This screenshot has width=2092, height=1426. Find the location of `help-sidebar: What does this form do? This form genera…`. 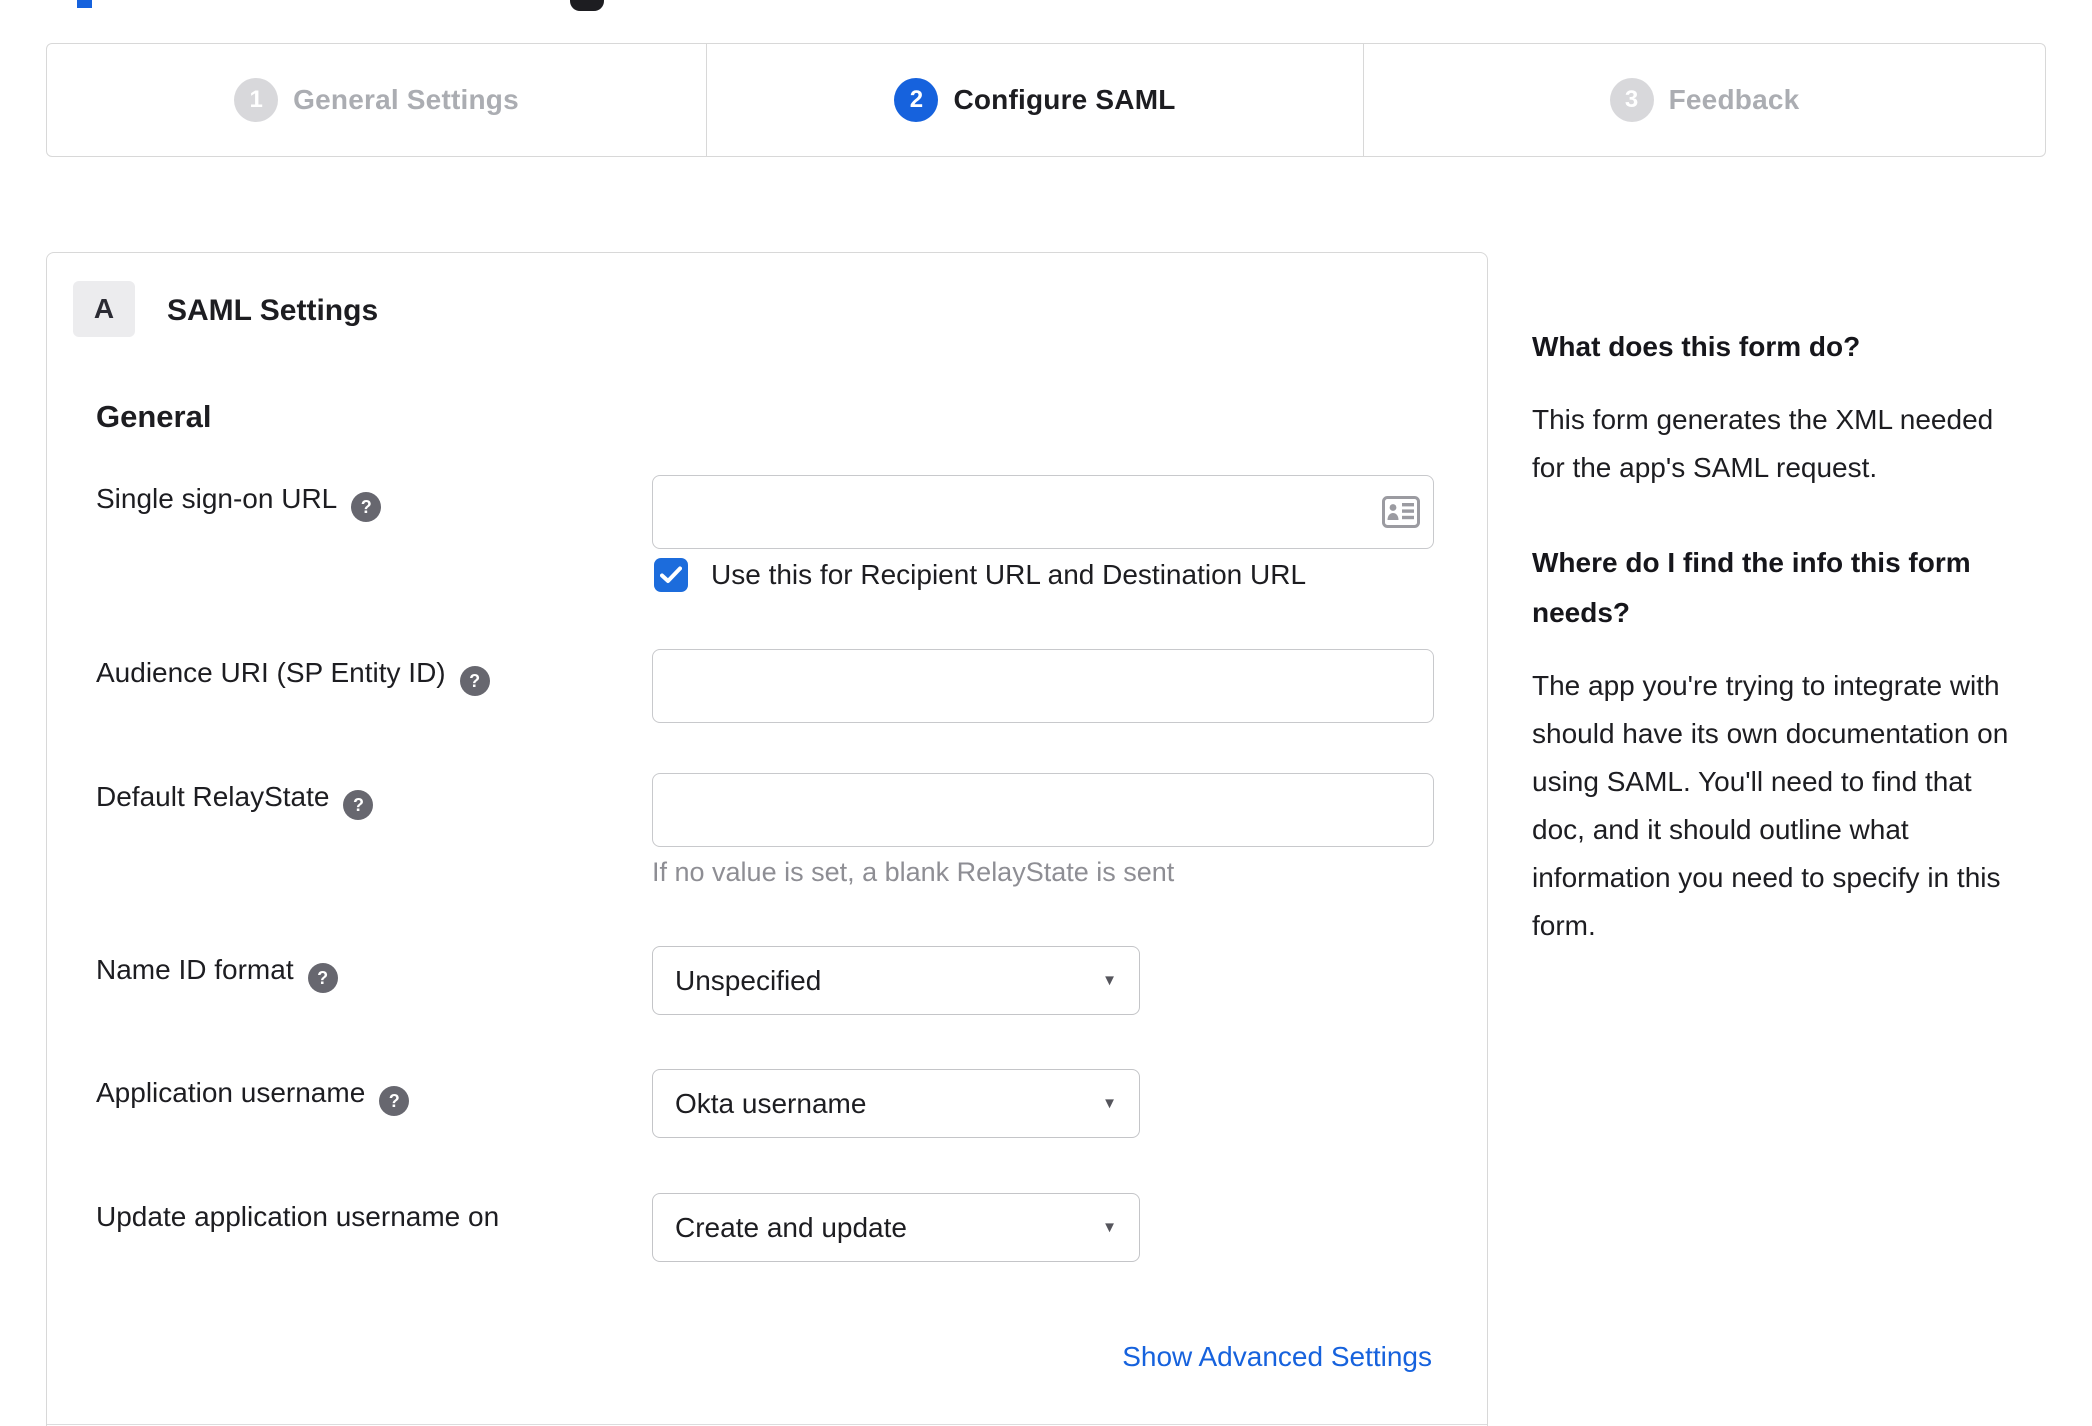

help-sidebar: What does this form do? This form genera… is located at coordinates (1784, 640).